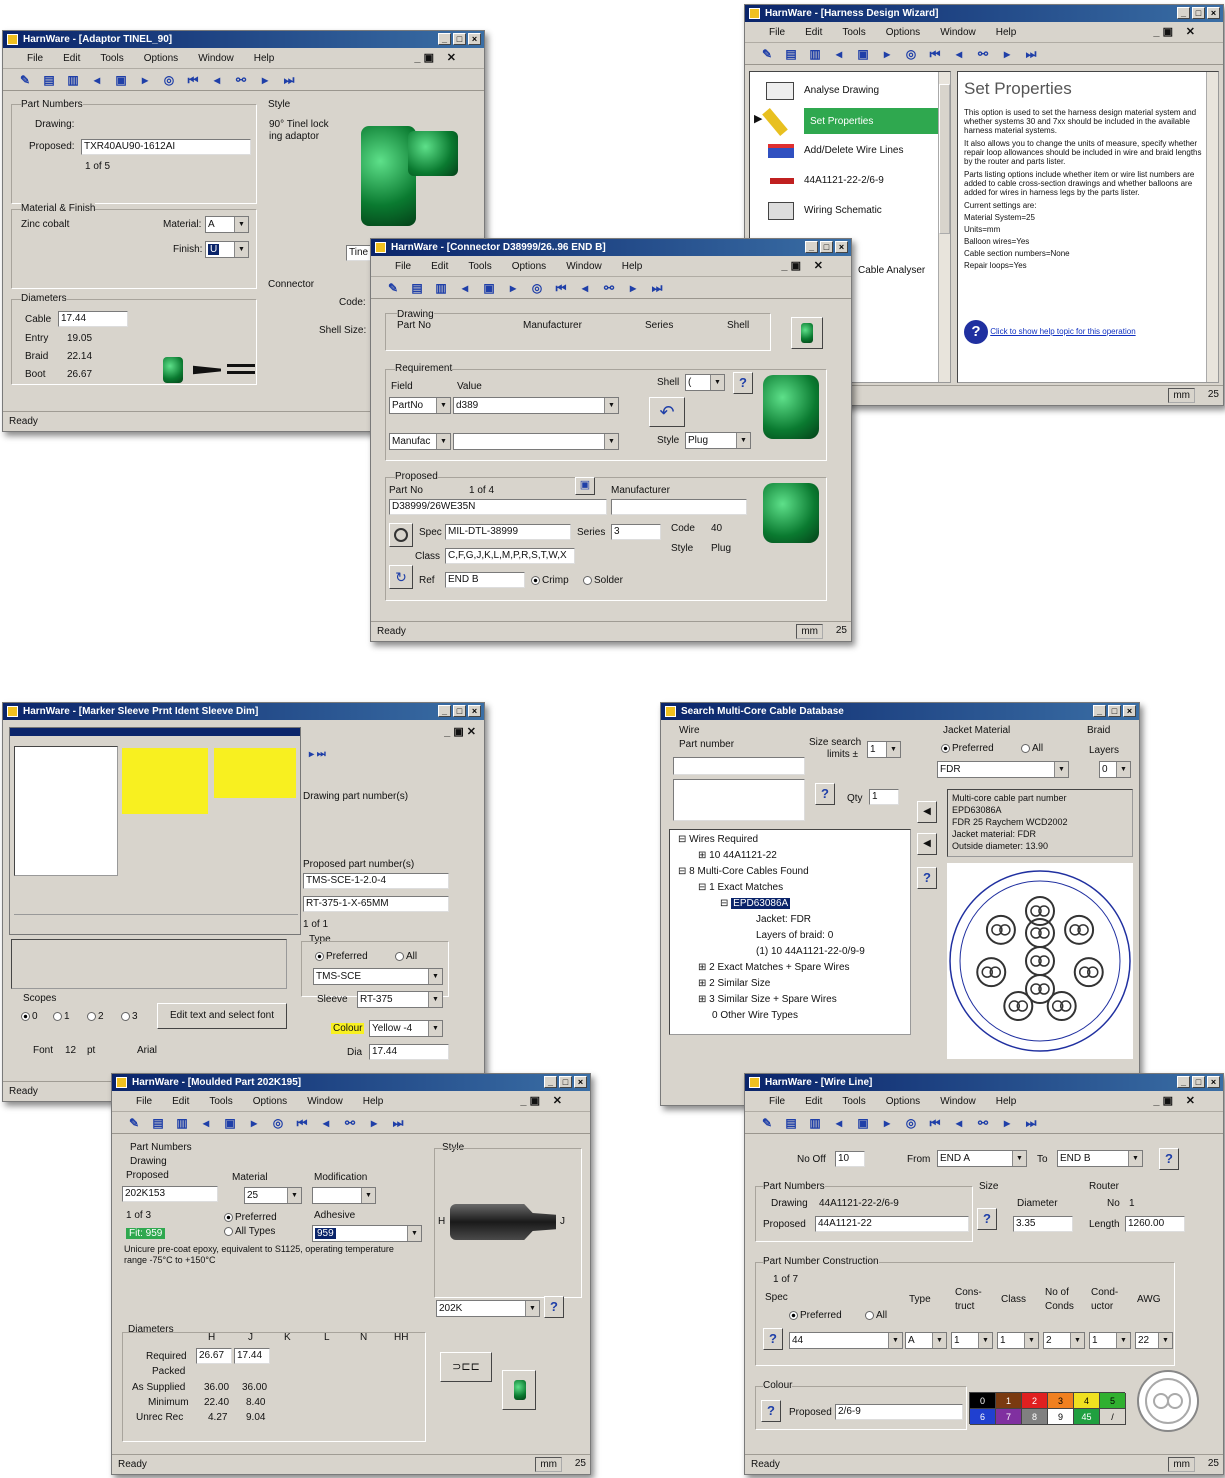  What do you see at coordinates (420, 441) in the screenshot?
I see `manufac-select: Manufac` at bounding box center [420, 441].